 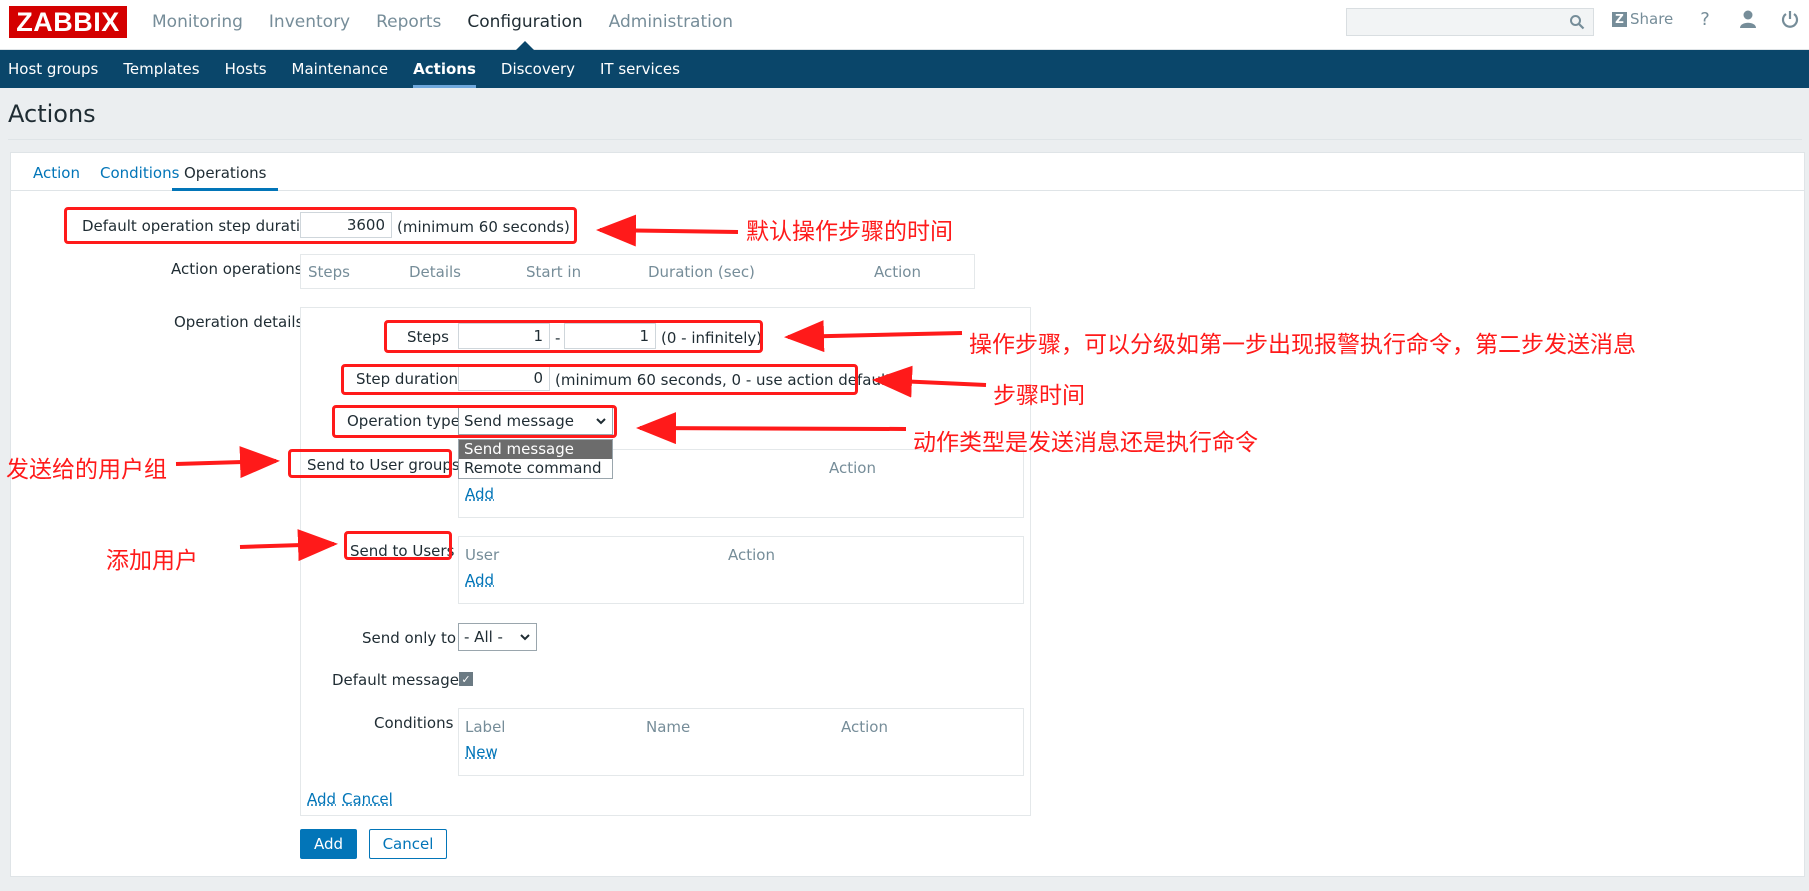 I want to click on share-link: Z Share, so click(x=1642, y=19).